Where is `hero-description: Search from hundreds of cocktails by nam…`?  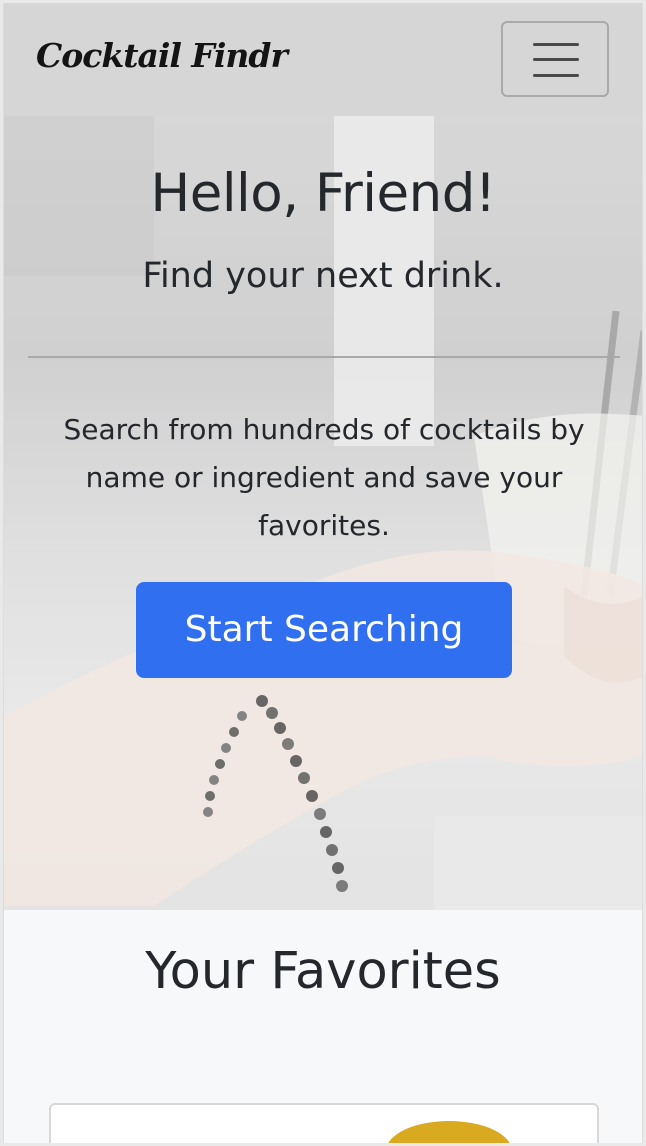
hero-description: Search from hundreds of cocktails by nam… is located at coordinates (324, 477).